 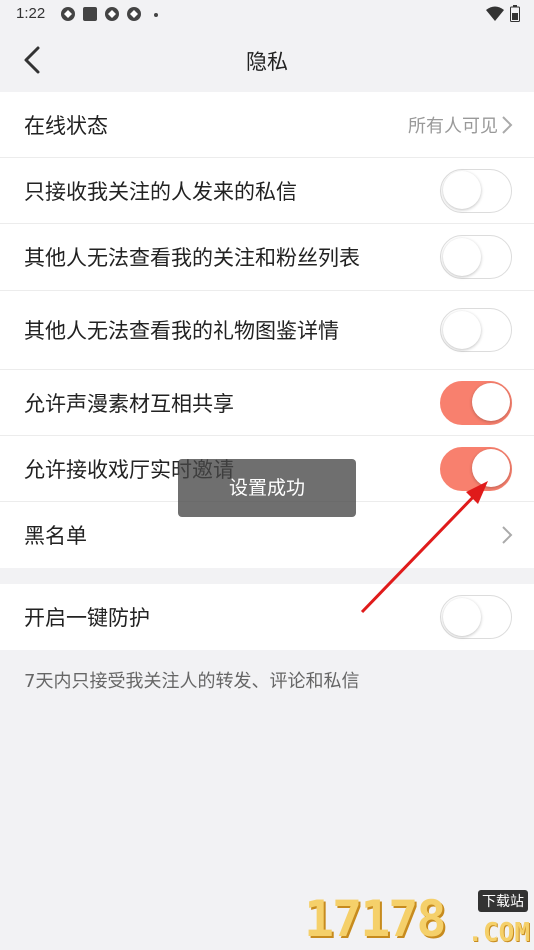 What do you see at coordinates (503, 901) in the screenshot?
I see `watermark-tag: 下载站` at bounding box center [503, 901].